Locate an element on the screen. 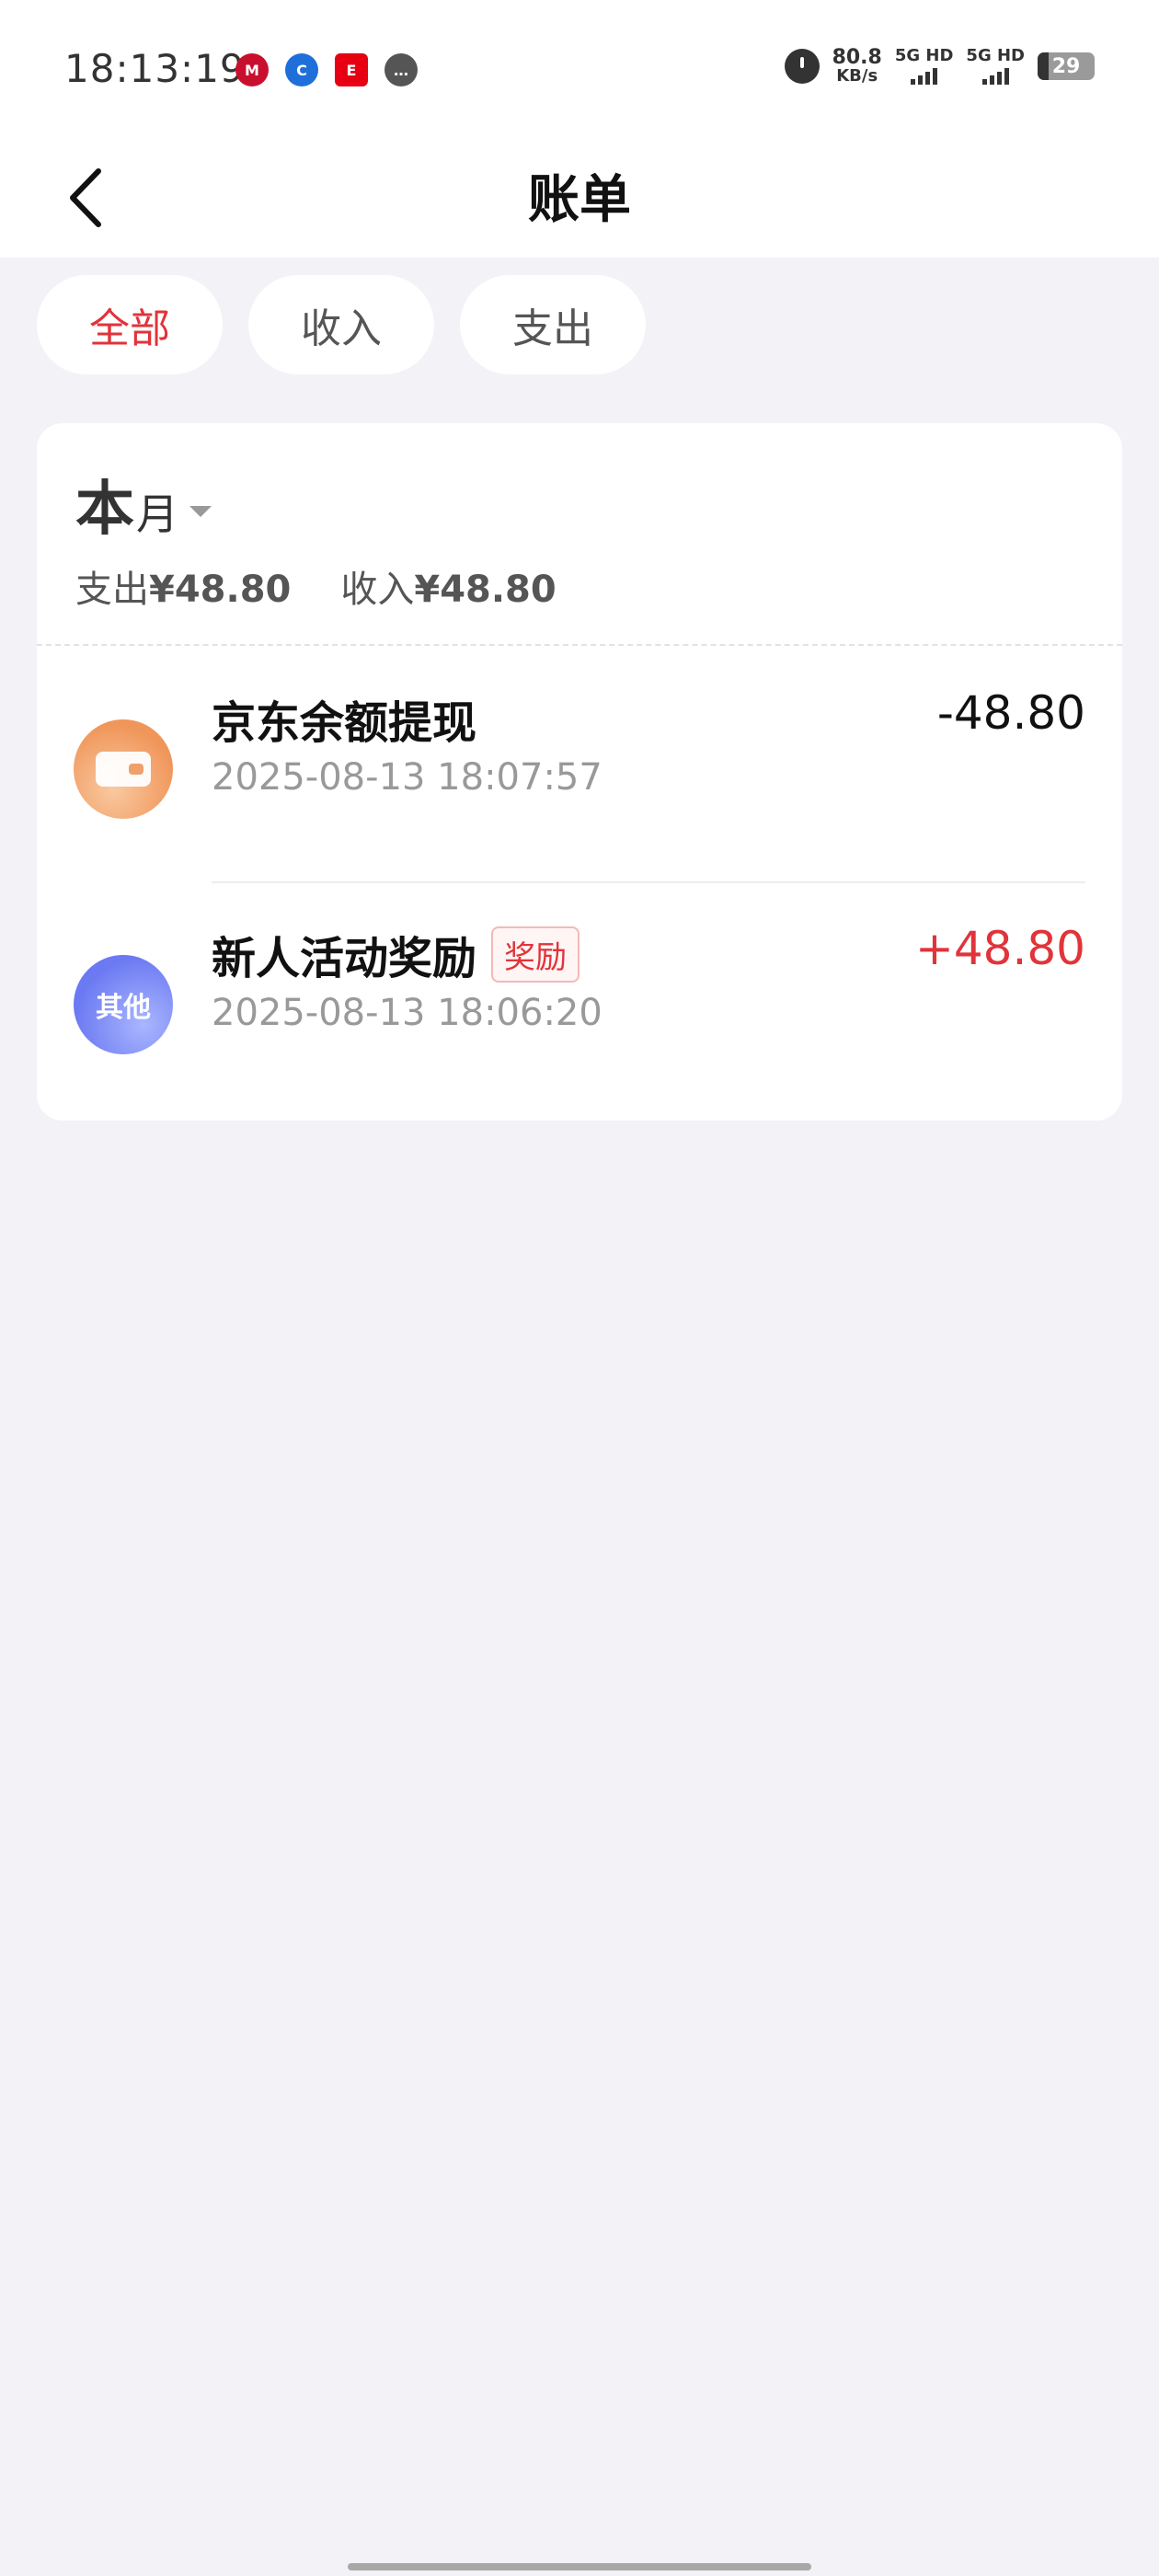 This screenshot has width=1159, height=2576. battery-icon: 29 is located at coordinates (1066, 66).